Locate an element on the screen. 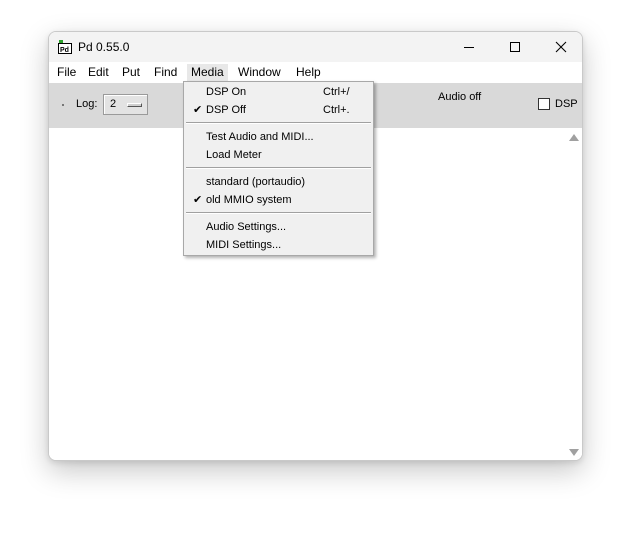  menu-item-label: DSP On is located at coordinates (226, 92).